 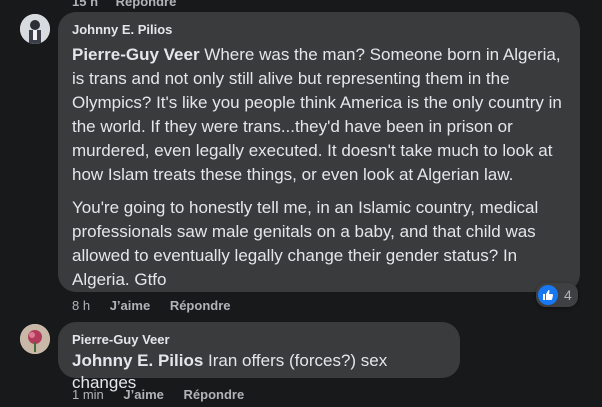 I want to click on comment-time: 8 h, so click(x=81, y=305).